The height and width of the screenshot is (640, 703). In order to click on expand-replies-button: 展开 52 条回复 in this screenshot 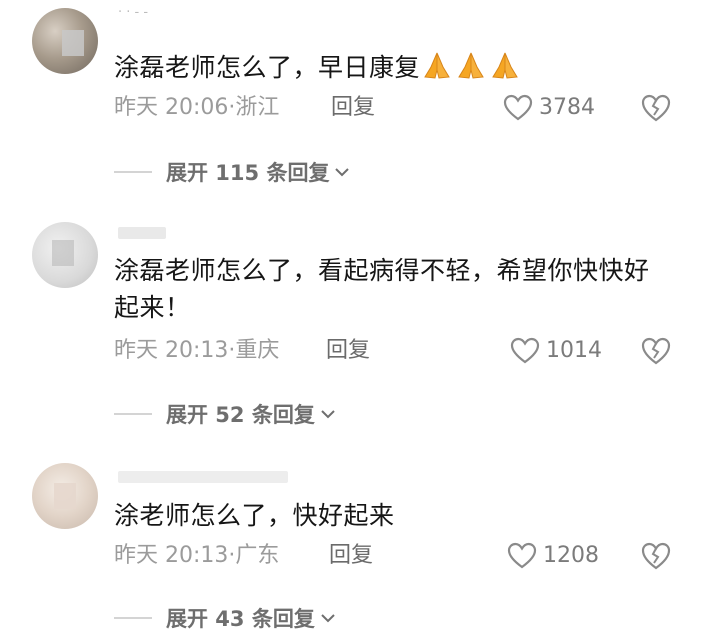, I will do `click(225, 414)`.